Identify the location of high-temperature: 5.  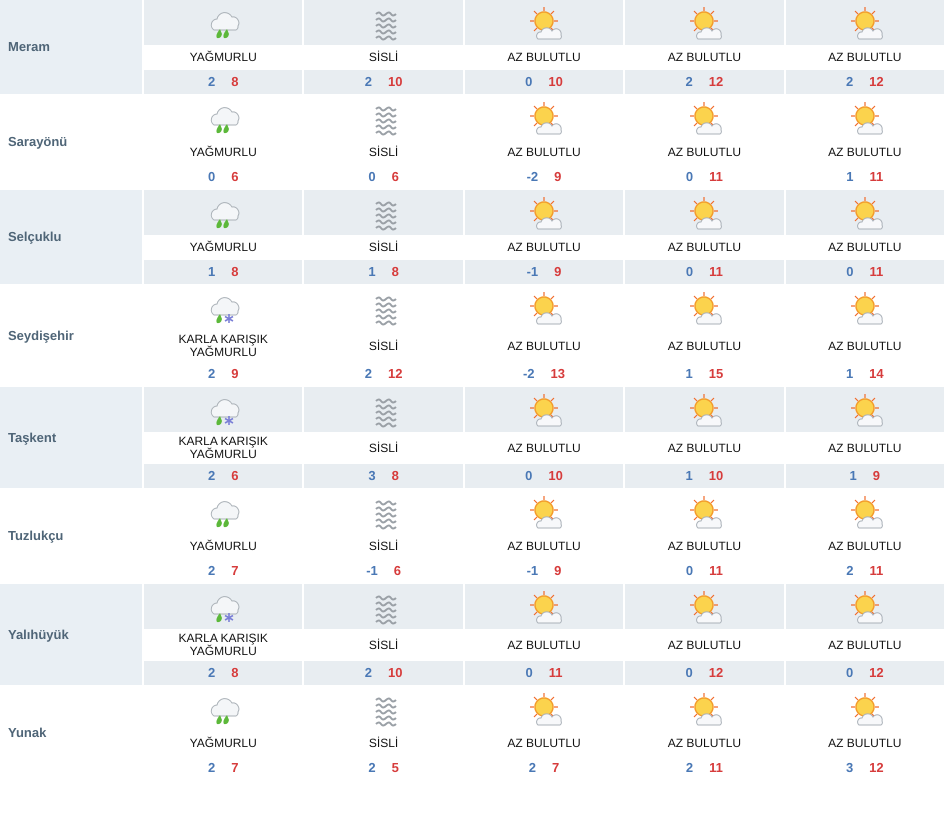
(395, 768).